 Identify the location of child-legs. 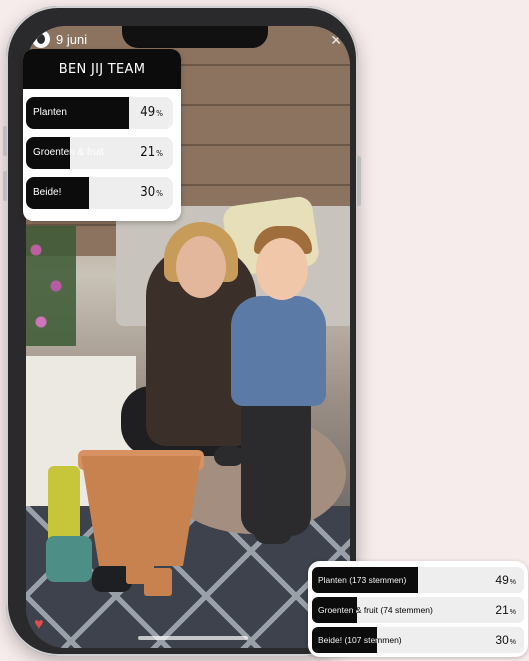
(276, 461).